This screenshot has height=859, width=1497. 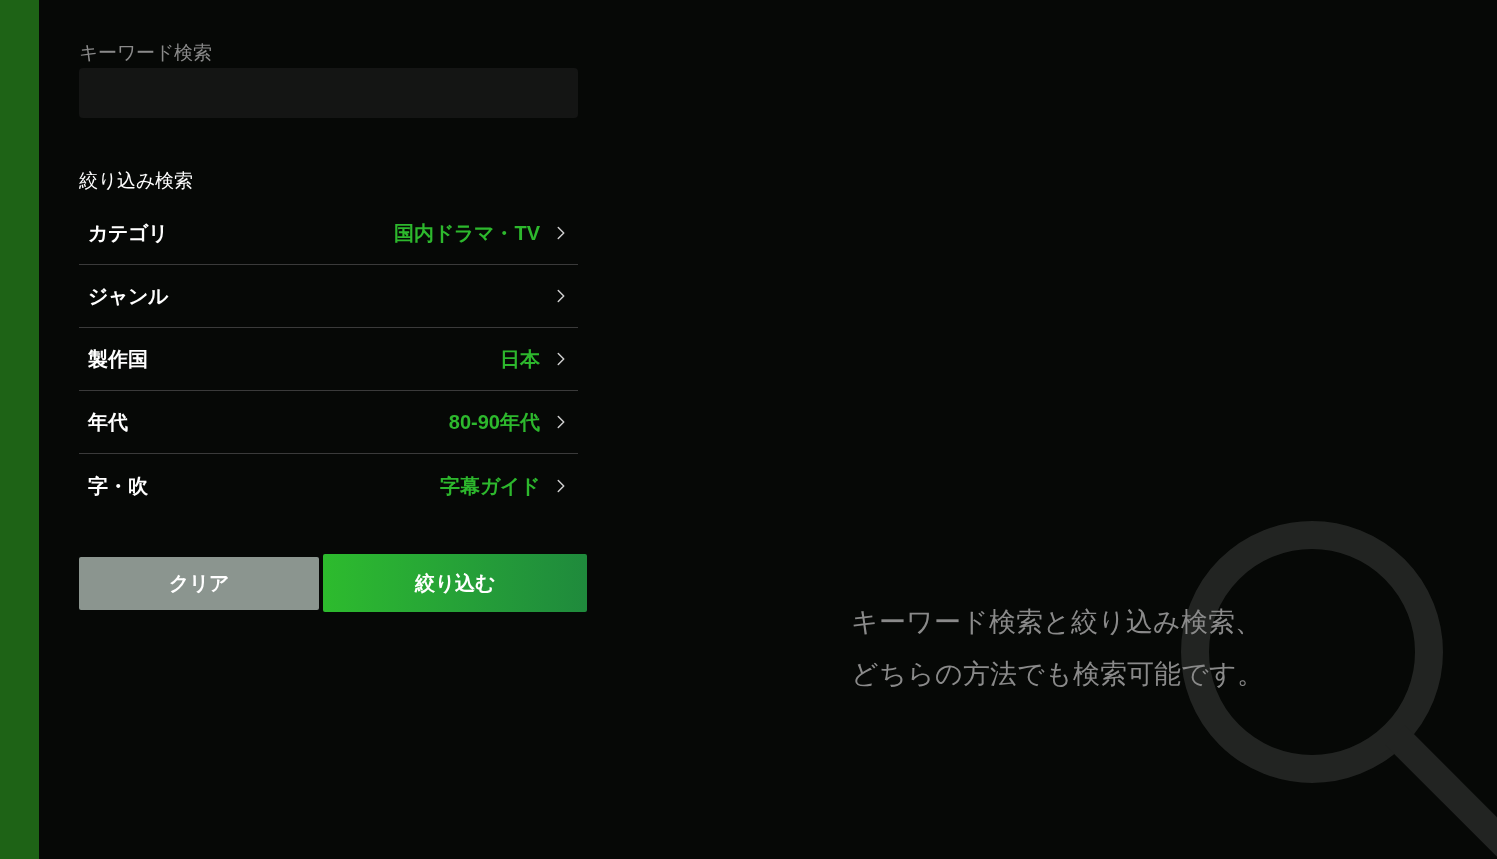 I want to click on hint-text: キーワード検索と絞り込み検索、, so click(x=1057, y=622).